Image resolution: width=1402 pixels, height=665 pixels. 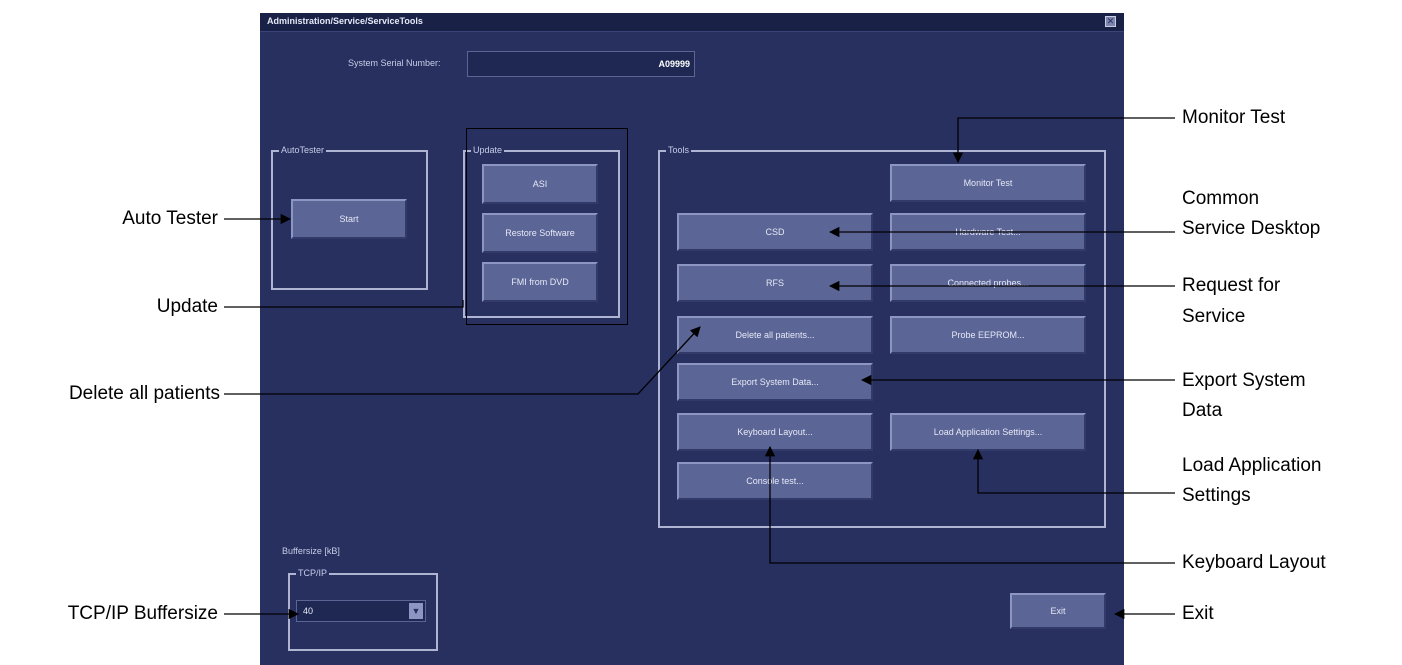 What do you see at coordinates (1198, 613) in the screenshot?
I see `callout-exit: Exit` at bounding box center [1198, 613].